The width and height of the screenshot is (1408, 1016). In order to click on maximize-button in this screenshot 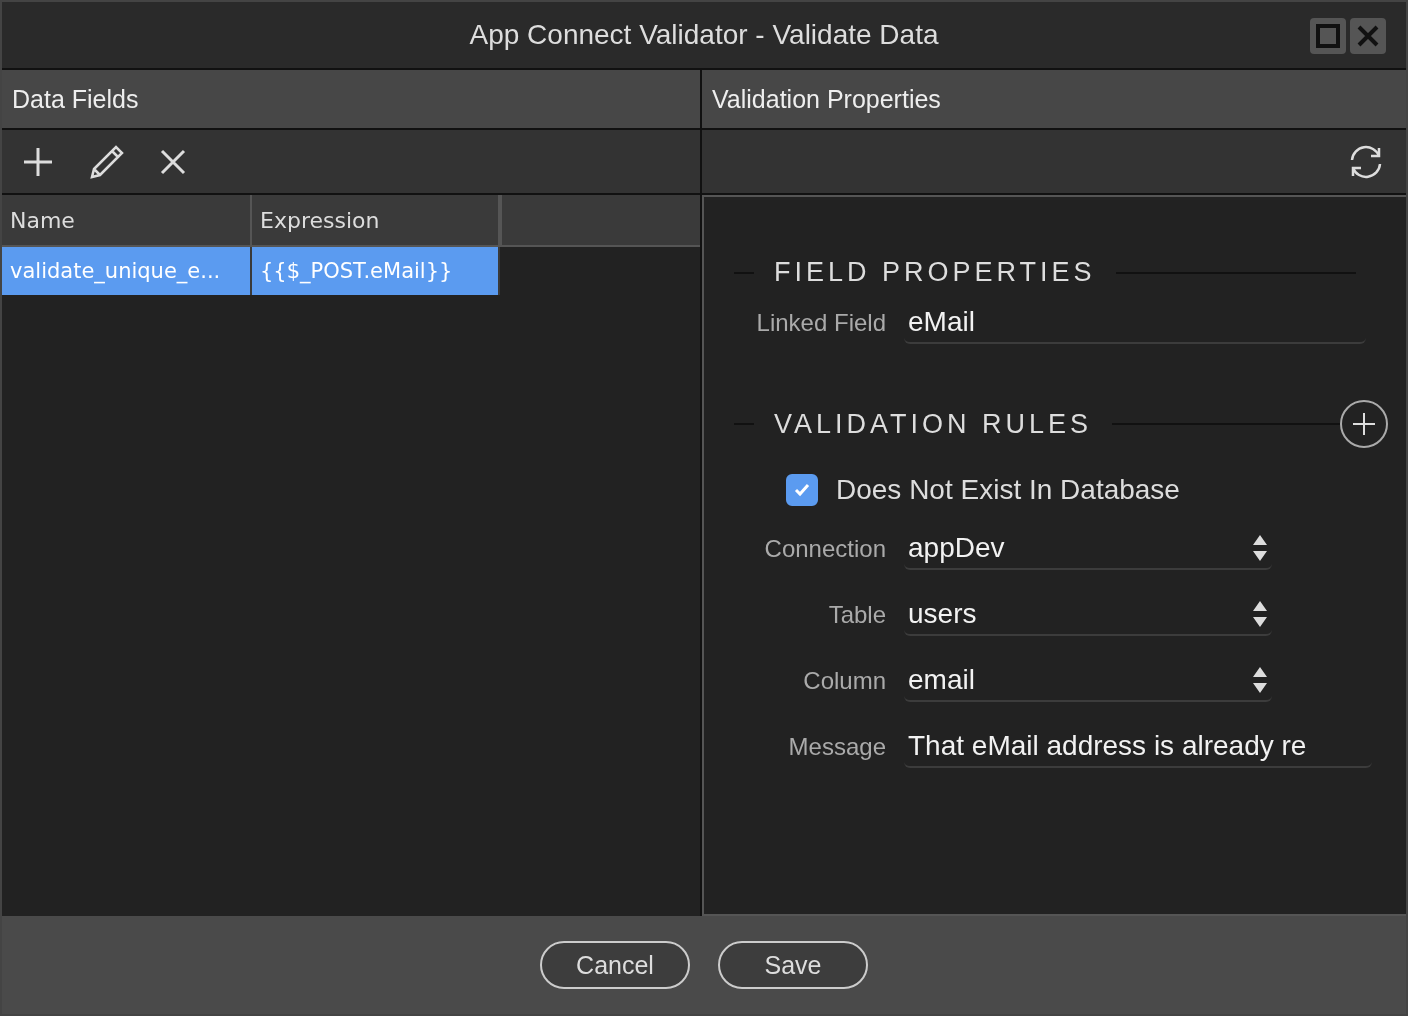, I will do `click(1328, 36)`.